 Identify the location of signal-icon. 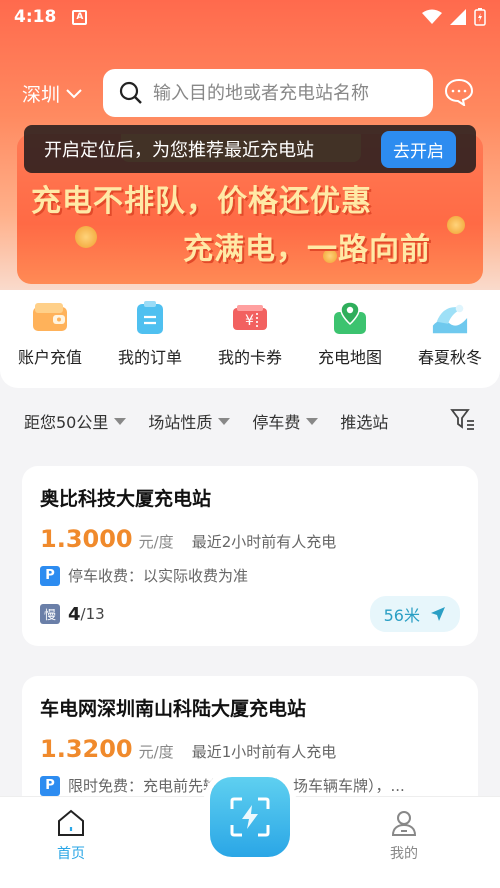
(458, 17).